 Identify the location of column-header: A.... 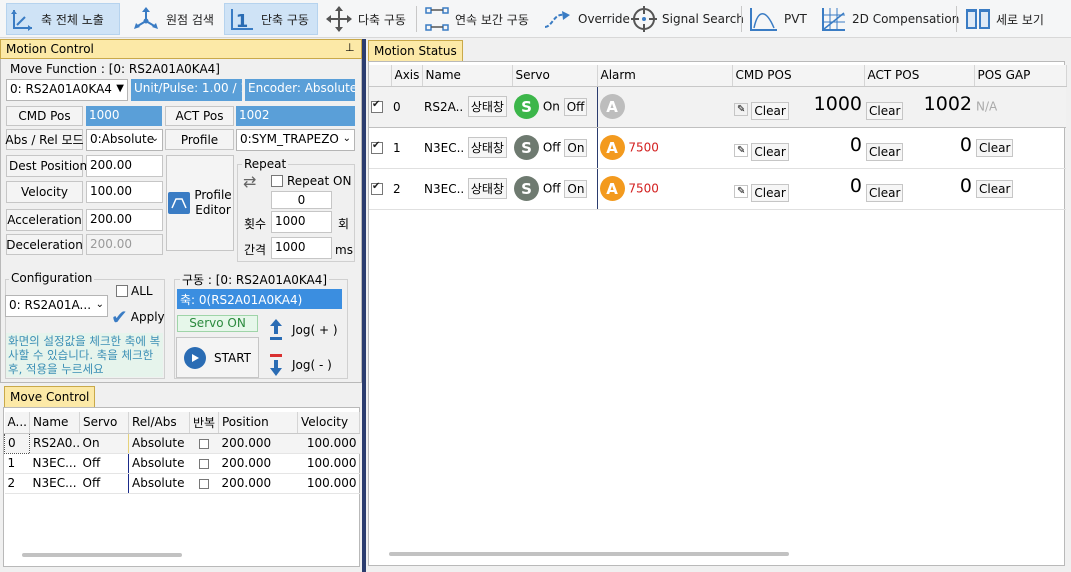
(17, 423).